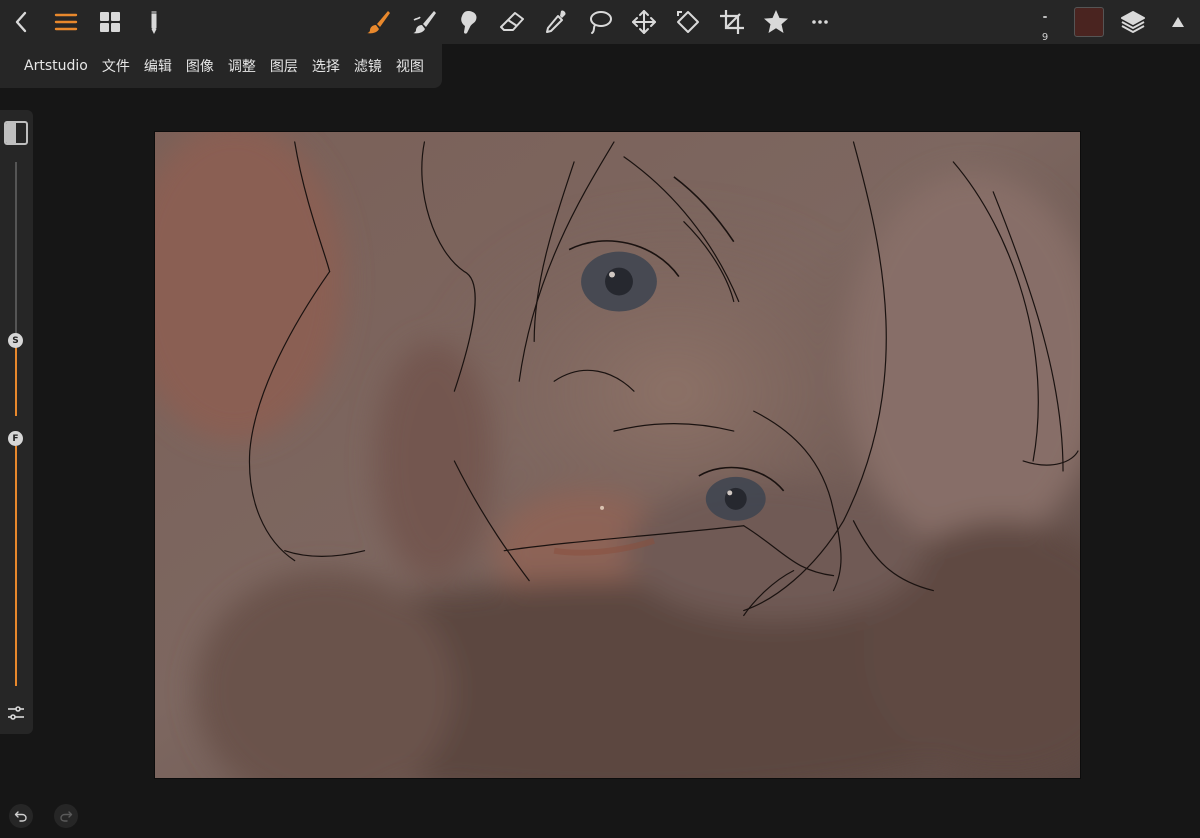 The height and width of the screenshot is (838, 1200). I want to click on menu-adjust: 调整, so click(242, 66).